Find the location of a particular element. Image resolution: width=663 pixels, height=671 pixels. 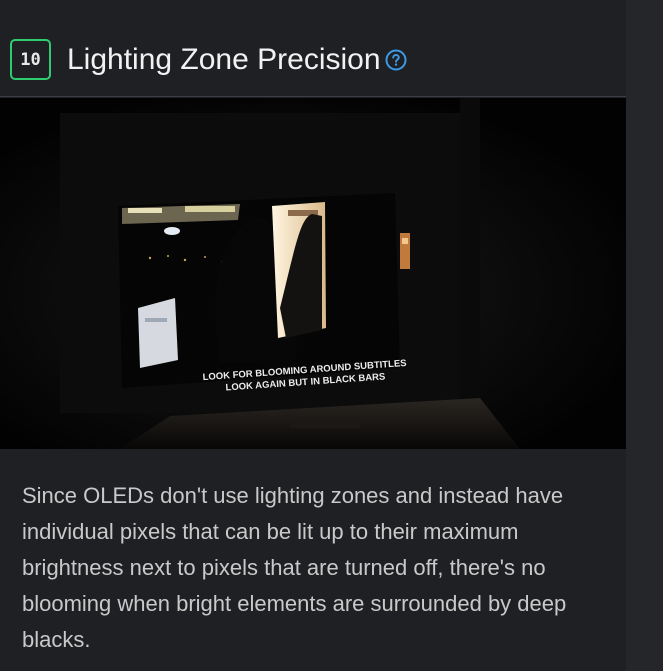

section-header: 10 Lighting Zone Precision is located at coordinates (313, 48).